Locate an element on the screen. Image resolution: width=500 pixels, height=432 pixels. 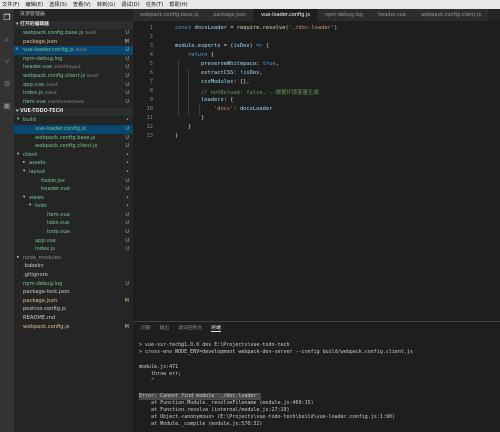
code-line-3: module.exports = (isDev) => { is located at coordinates (222, 46).